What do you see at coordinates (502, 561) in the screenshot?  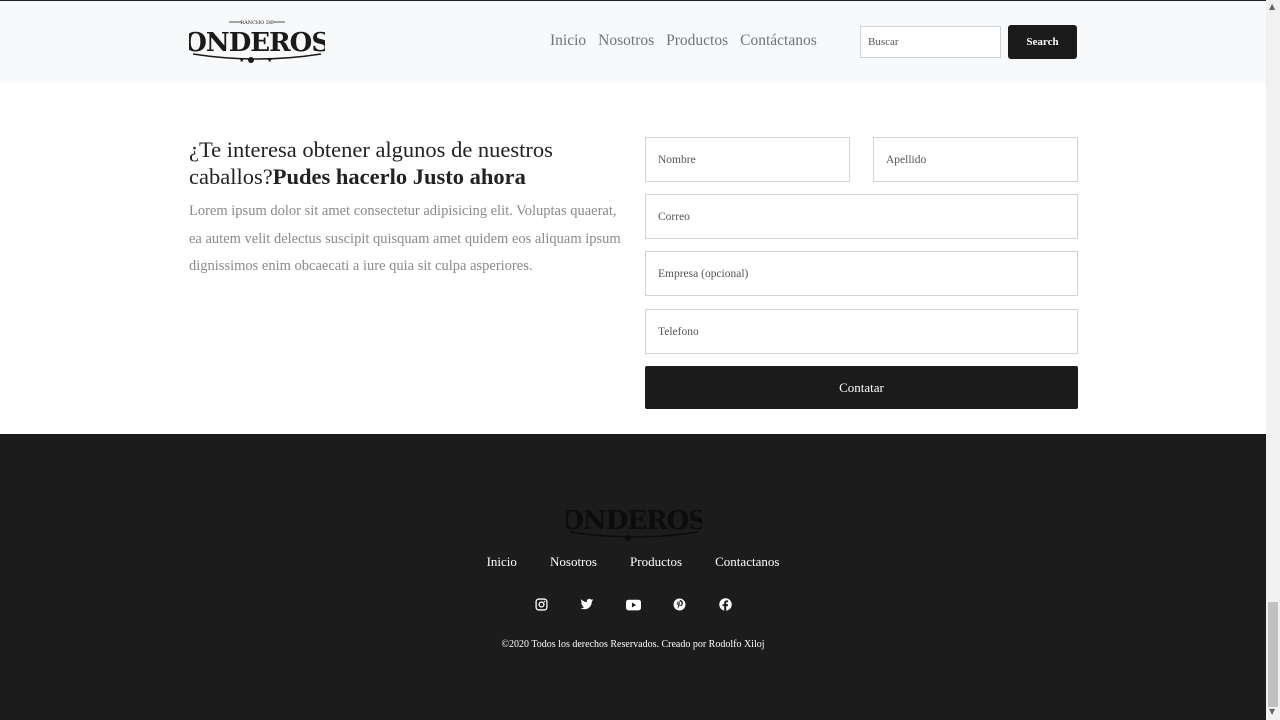 I see `footer-nav-inicio: Inicio` at bounding box center [502, 561].